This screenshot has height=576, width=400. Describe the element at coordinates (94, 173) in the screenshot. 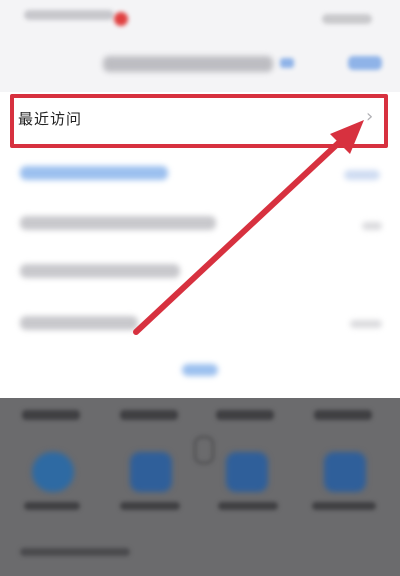

I see `list-item-link` at that location.